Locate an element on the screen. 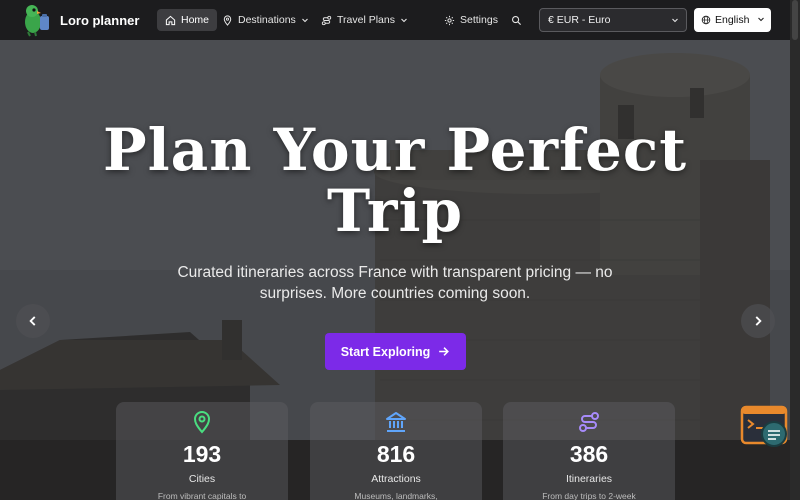 This screenshot has height=500, width=800. stat-label: Attractions is located at coordinates (396, 479).